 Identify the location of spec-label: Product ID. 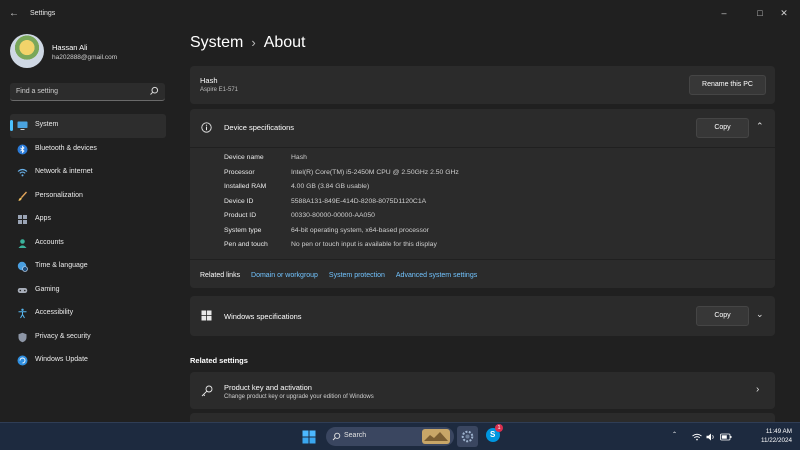
(240, 215).